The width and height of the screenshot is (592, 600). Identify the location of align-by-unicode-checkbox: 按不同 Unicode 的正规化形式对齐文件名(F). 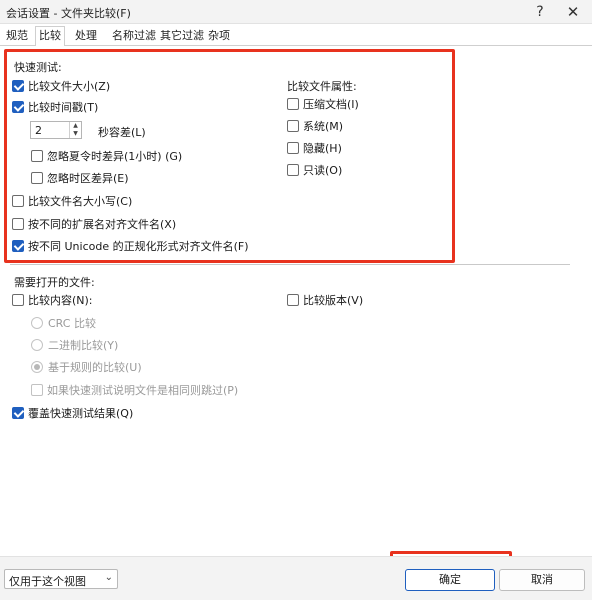
(130, 246).